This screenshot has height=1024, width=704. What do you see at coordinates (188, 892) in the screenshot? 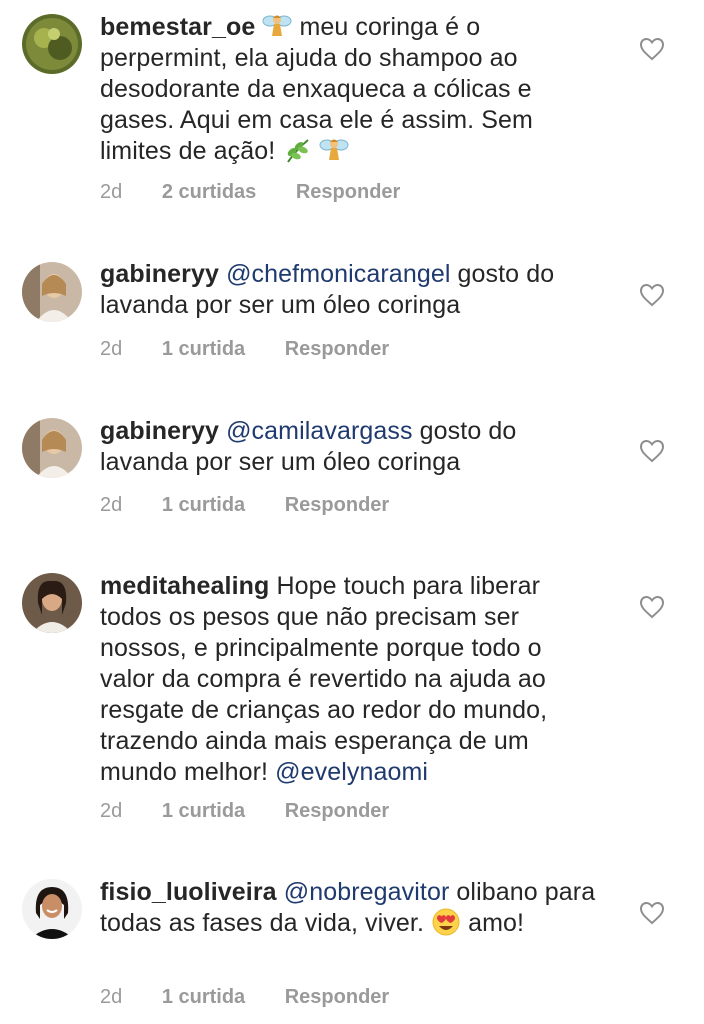
I see `comment-username: fisio_luoliveira` at bounding box center [188, 892].